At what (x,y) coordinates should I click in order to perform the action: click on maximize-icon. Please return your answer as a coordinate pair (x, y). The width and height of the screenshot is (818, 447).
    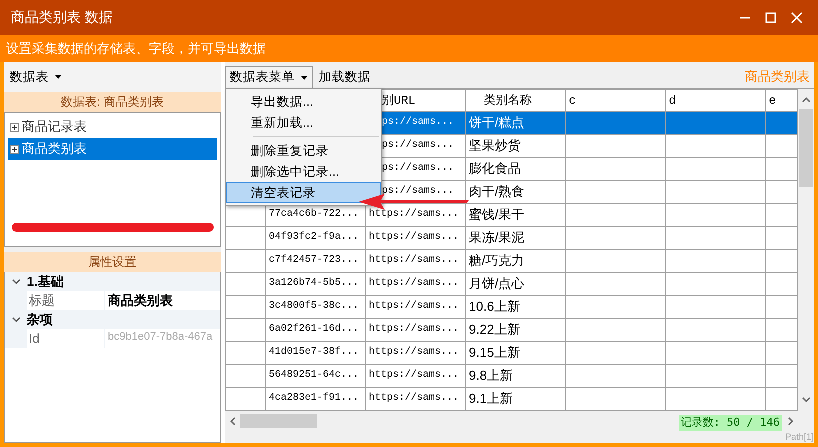
    Looking at the image, I should click on (771, 18).